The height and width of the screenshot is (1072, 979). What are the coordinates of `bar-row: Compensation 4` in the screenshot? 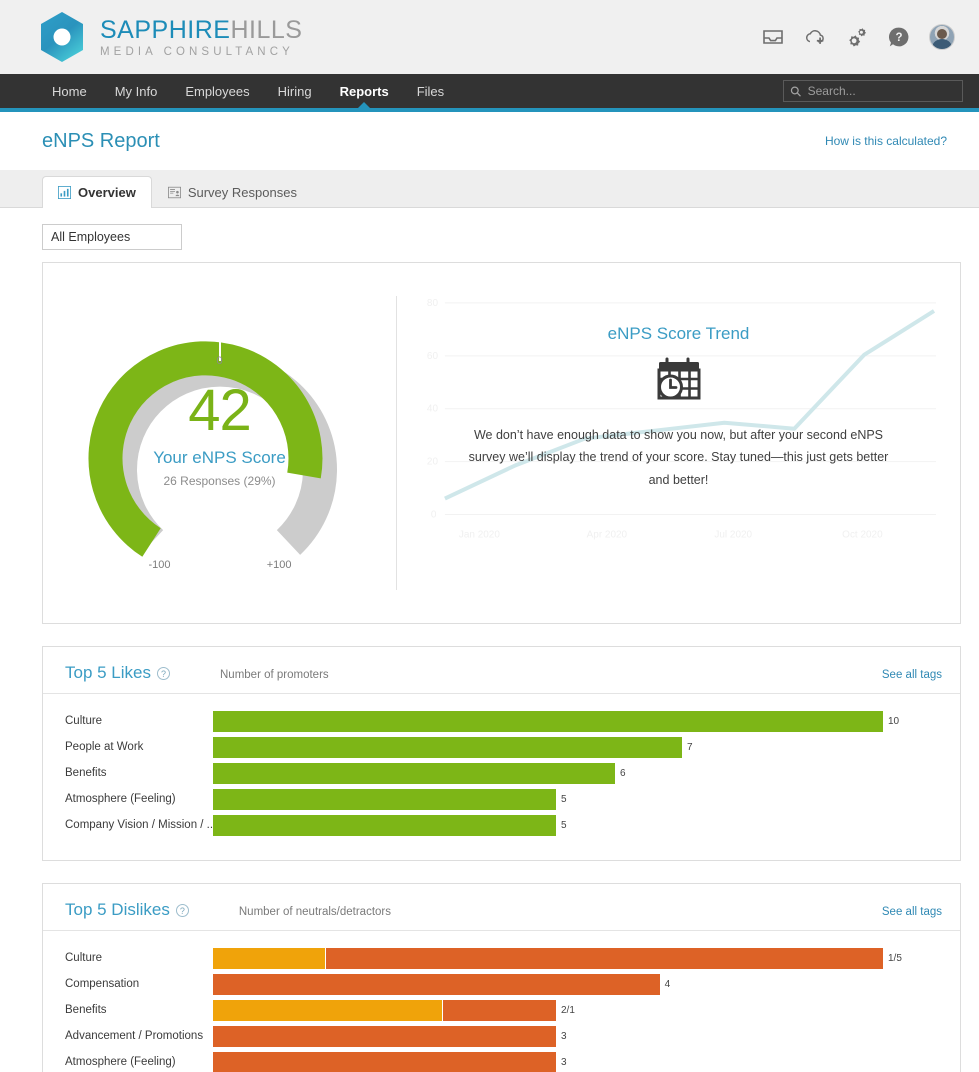 It's located at (501, 984).